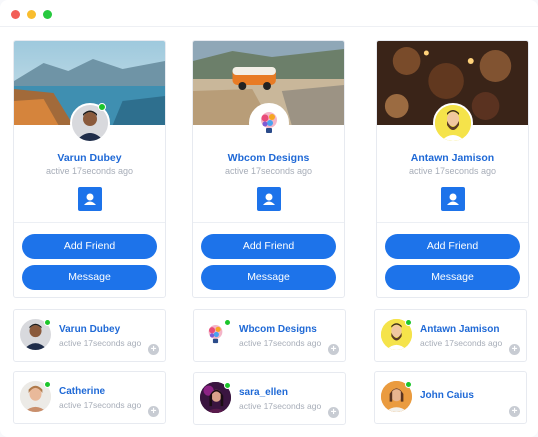 The height and width of the screenshot is (437, 538). Describe the element at coordinates (447, 395) in the screenshot. I see `member-name: John Caius` at that location.